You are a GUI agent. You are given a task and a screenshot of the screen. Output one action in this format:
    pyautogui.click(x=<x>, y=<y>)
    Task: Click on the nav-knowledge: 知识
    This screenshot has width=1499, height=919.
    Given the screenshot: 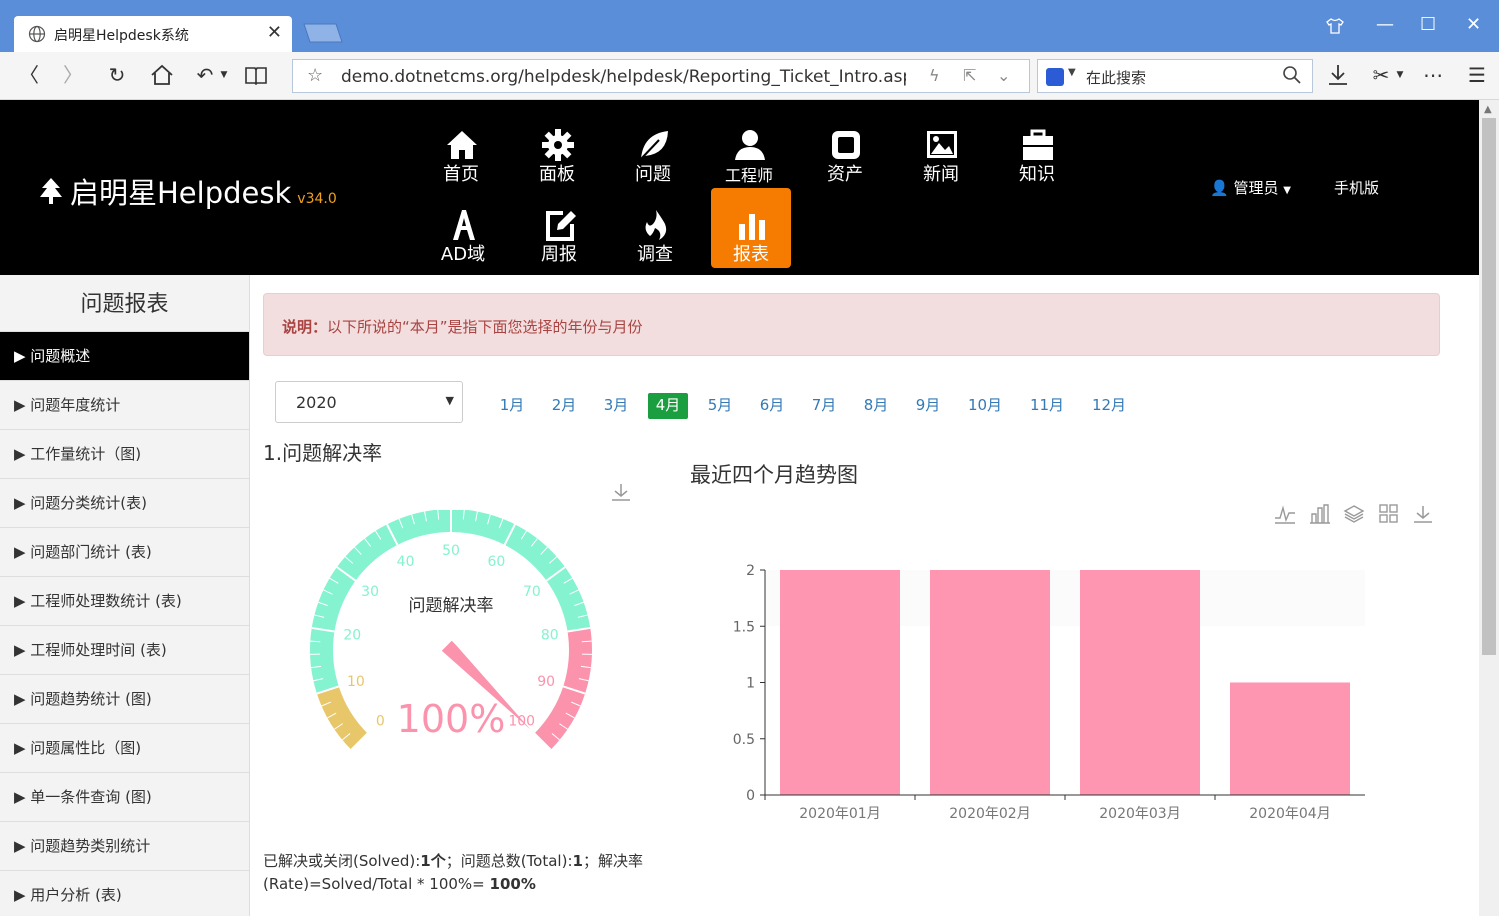 What is the action you would take?
    pyautogui.click(x=1037, y=148)
    